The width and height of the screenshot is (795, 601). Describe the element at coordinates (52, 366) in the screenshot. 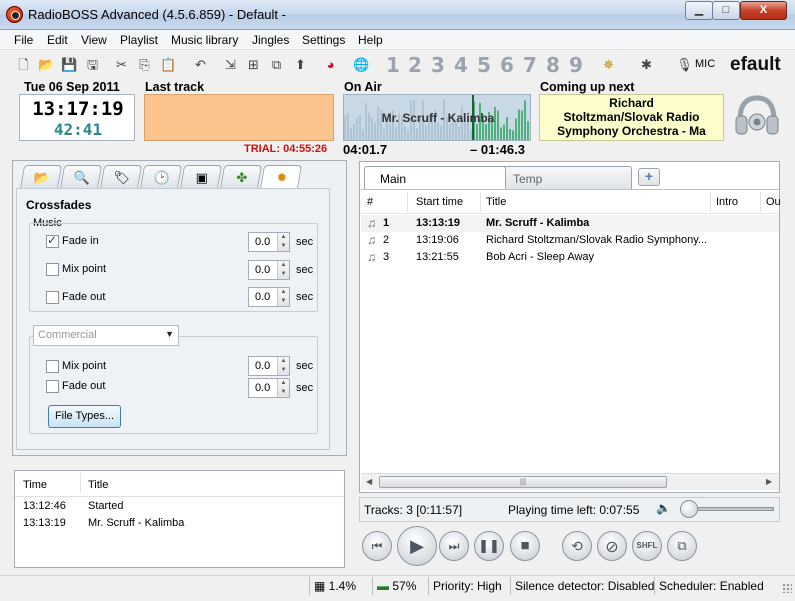

I see `commercial-mix-point-checkbox` at that location.